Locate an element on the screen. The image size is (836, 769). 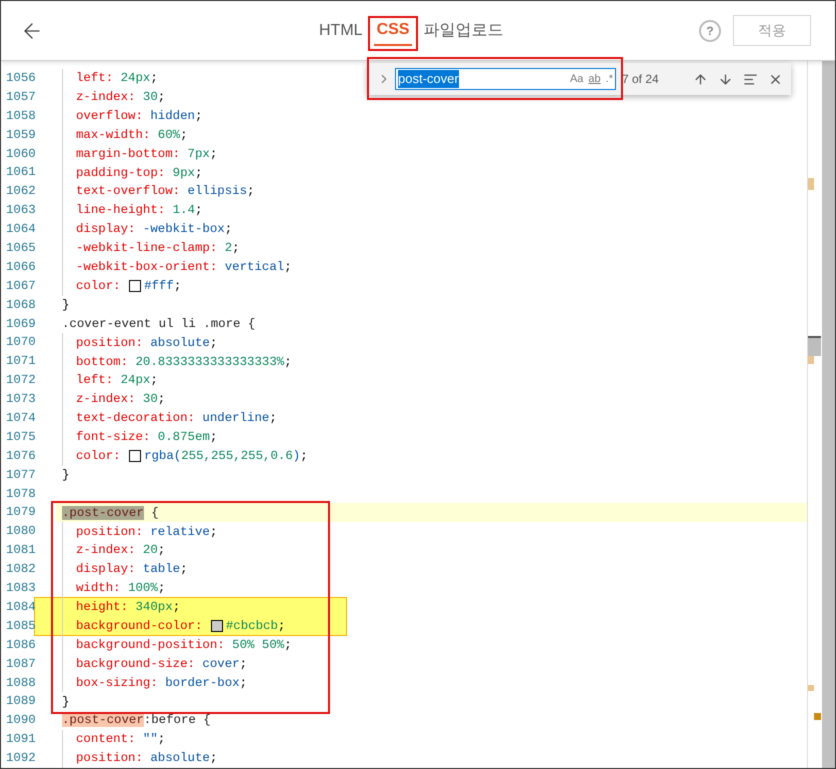
apply-button: 적용 is located at coordinates (772, 30).